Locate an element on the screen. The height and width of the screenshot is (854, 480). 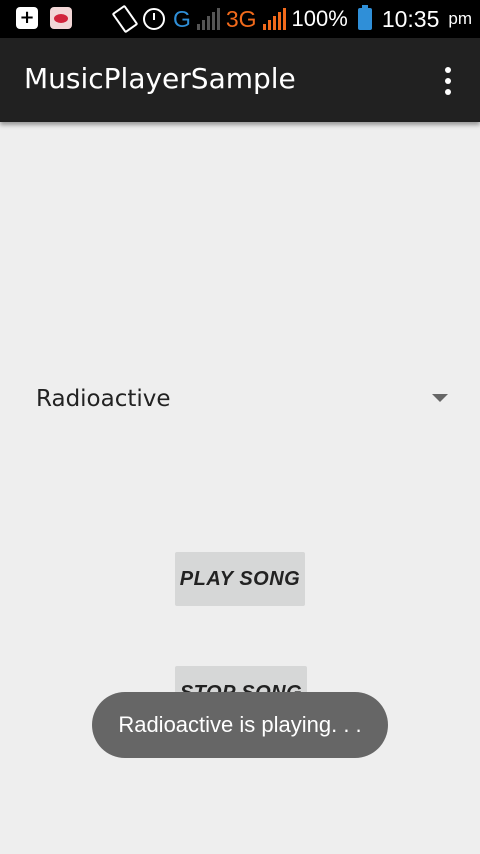
status-bar: + G 3G 100% 10:35 pm is located at coordinates (240, 19).